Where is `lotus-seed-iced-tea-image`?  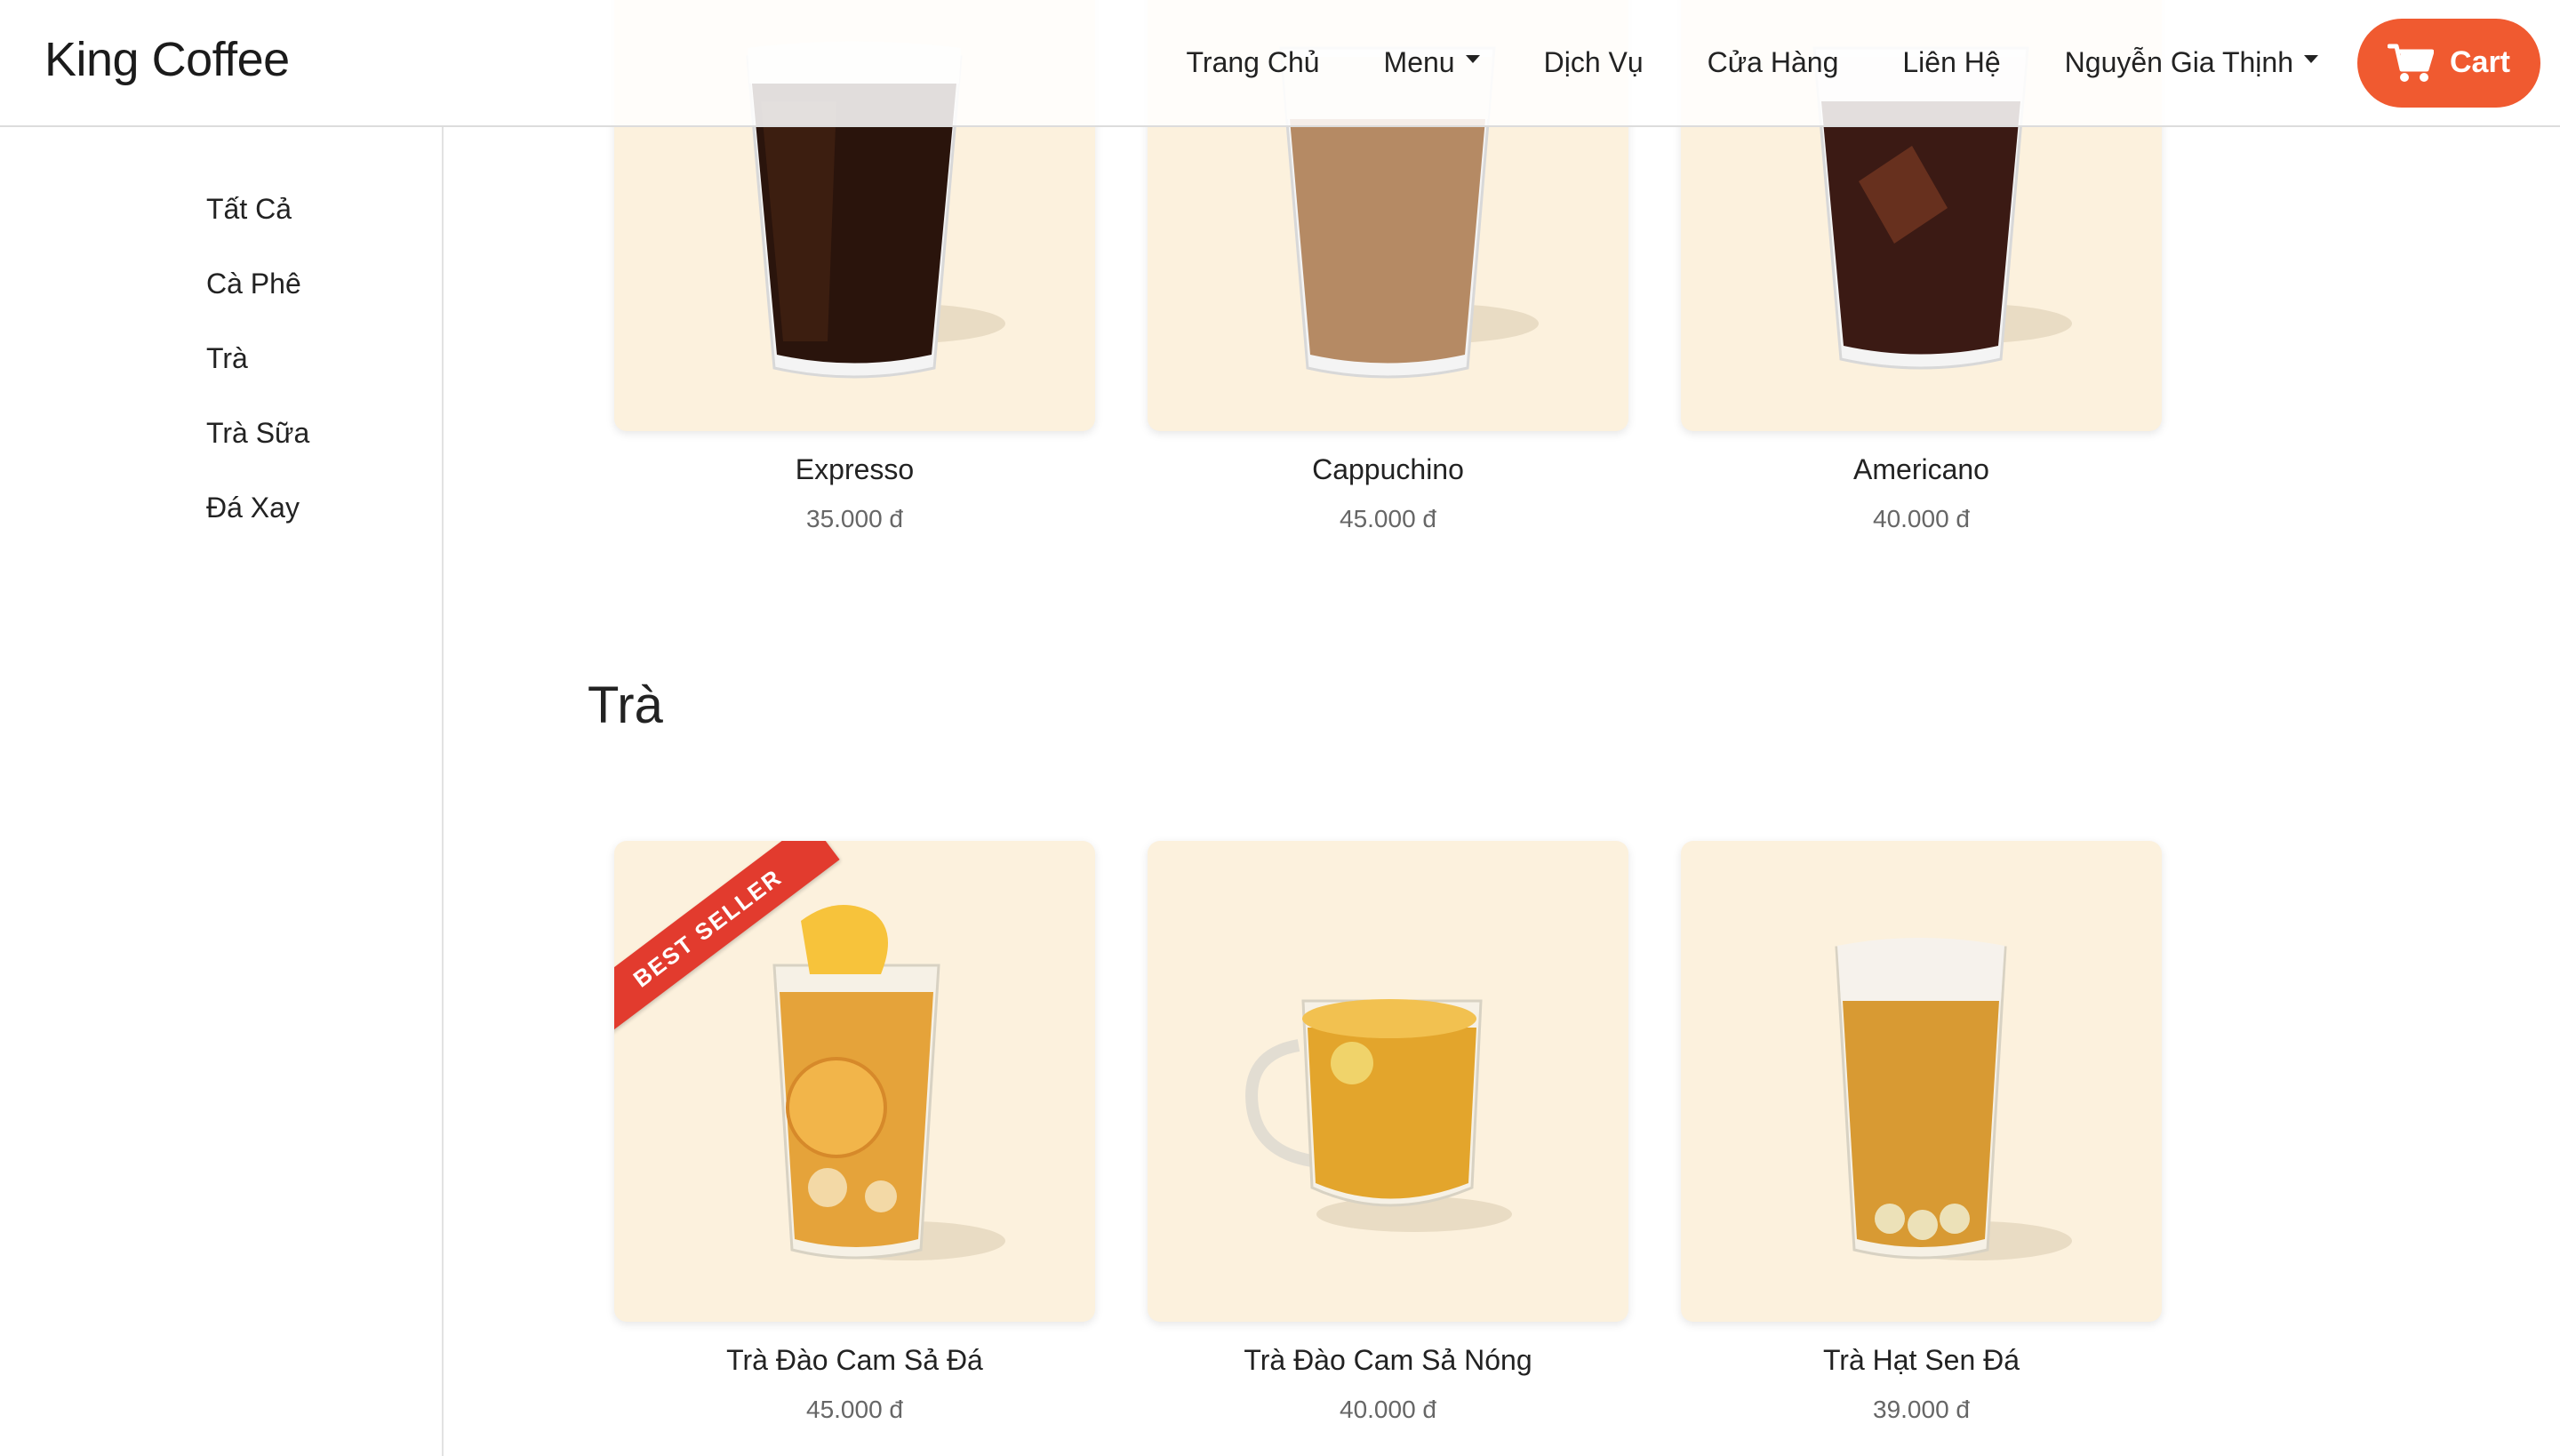
lotus-seed-iced-tea-image is located at coordinates (1953, 1099).